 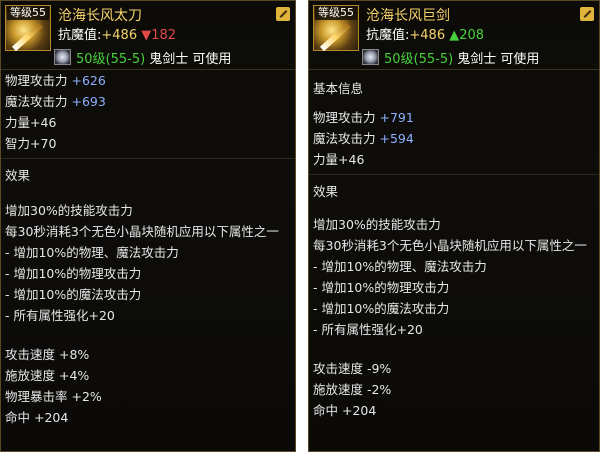 What do you see at coordinates (352, 368) in the screenshot?
I see `extra-stat: 攻击速度 -9%` at bounding box center [352, 368].